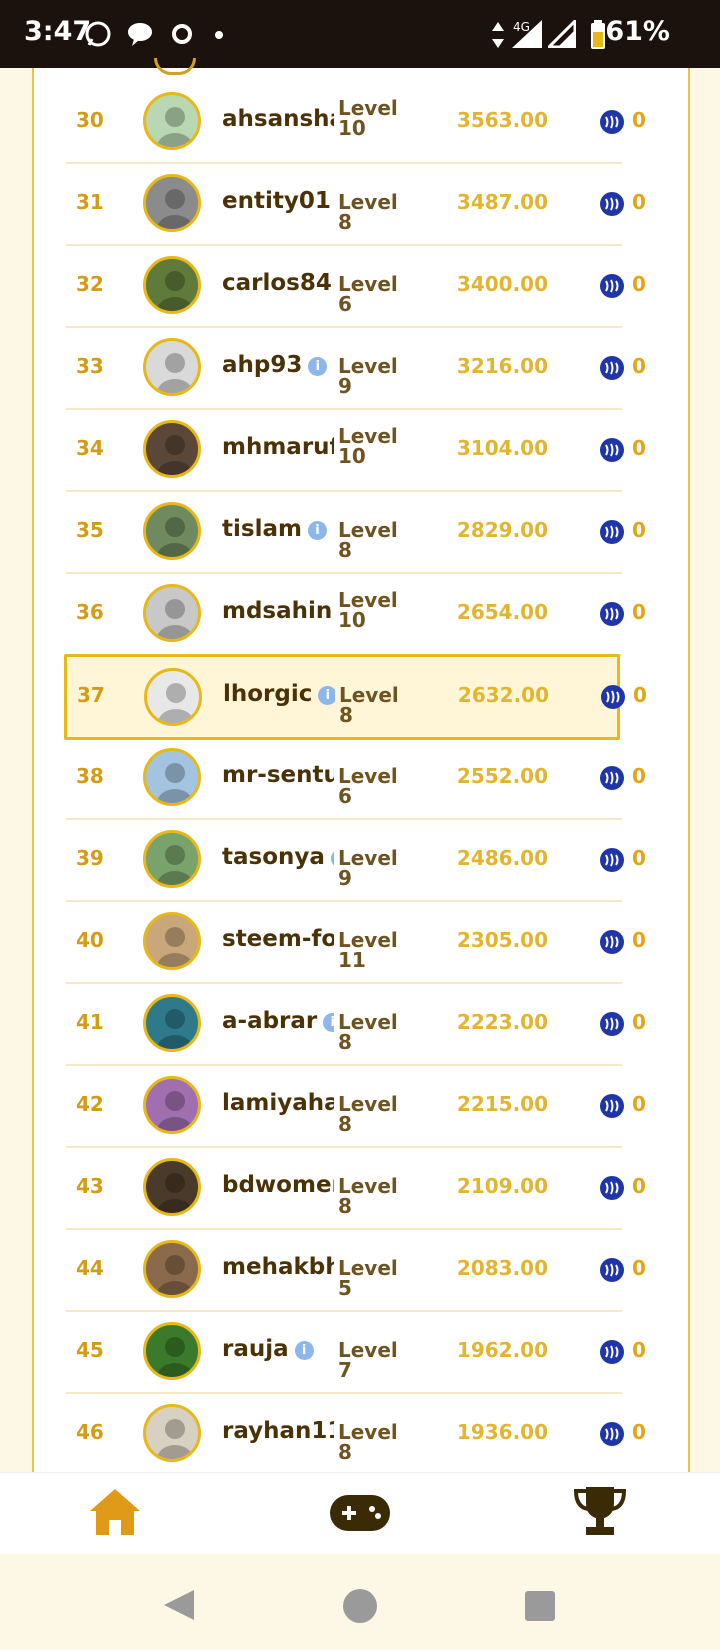 The image size is (720, 1650). I want to click on username: steem-fo, so click(278, 942).